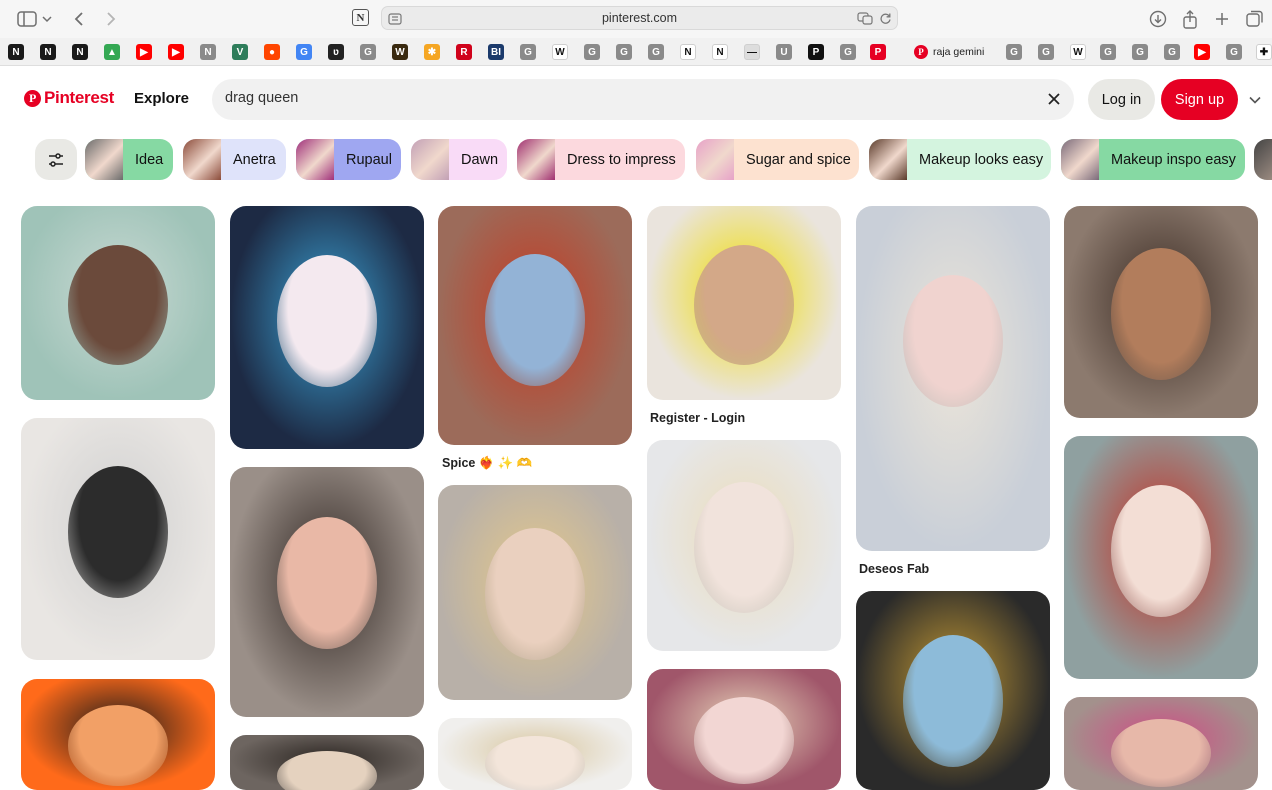  What do you see at coordinates (161, 98) in the screenshot?
I see `explore-link: Explore` at bounding box center [161, 98].